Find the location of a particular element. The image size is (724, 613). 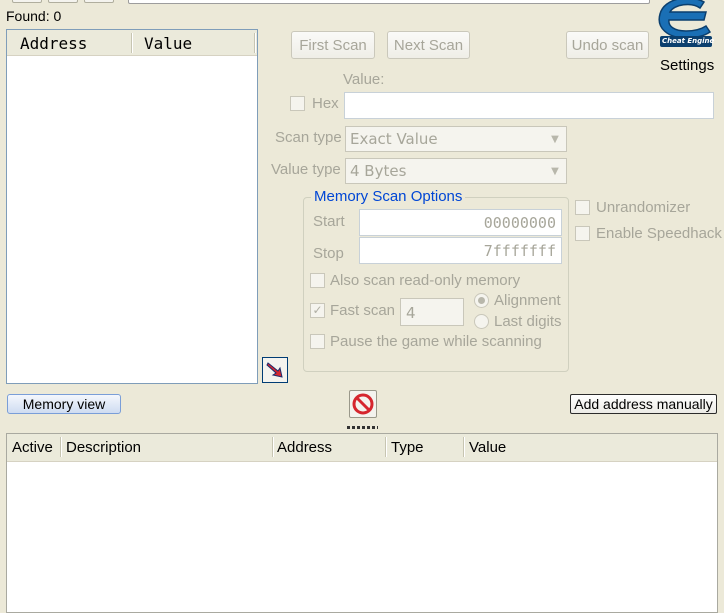

memory-scan-options-title: Memory Scan Options is located at coordinates (388, 196).